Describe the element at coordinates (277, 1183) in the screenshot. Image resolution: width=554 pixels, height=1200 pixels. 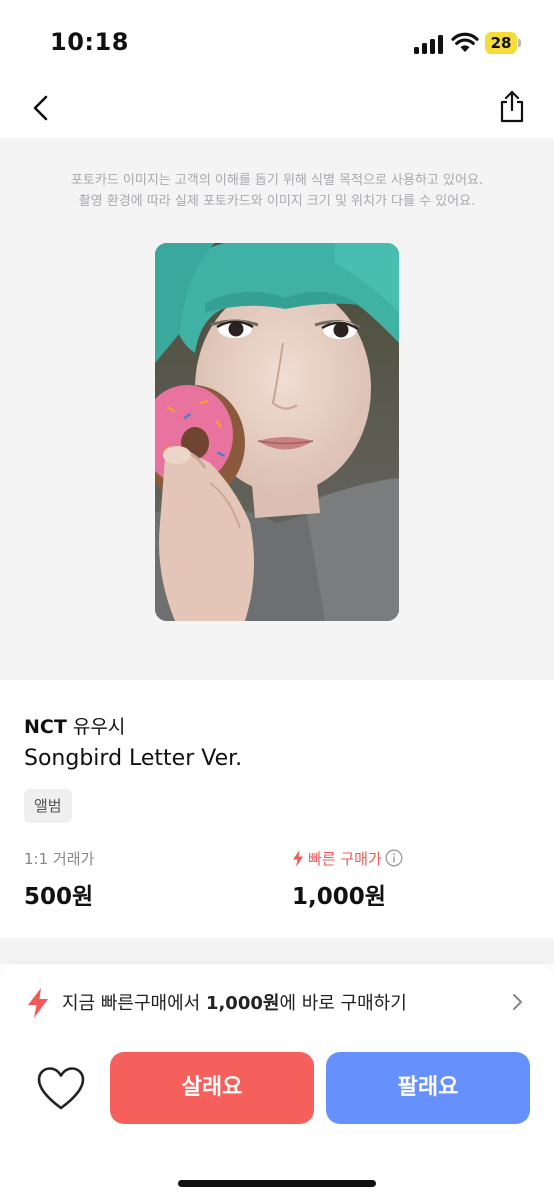
I see `home-indicator` at that location.